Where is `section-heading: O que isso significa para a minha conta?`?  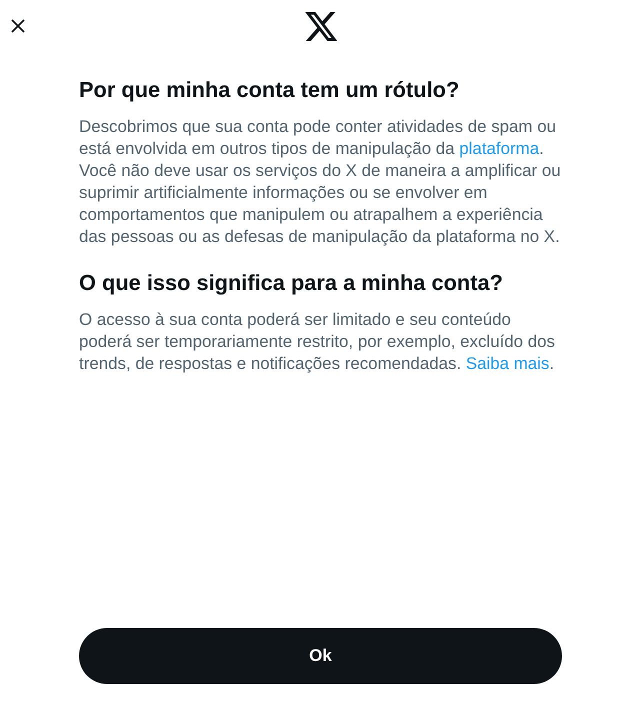 section-heading: O que isso significa para a minha conta? is located at coordinates (291, 283).